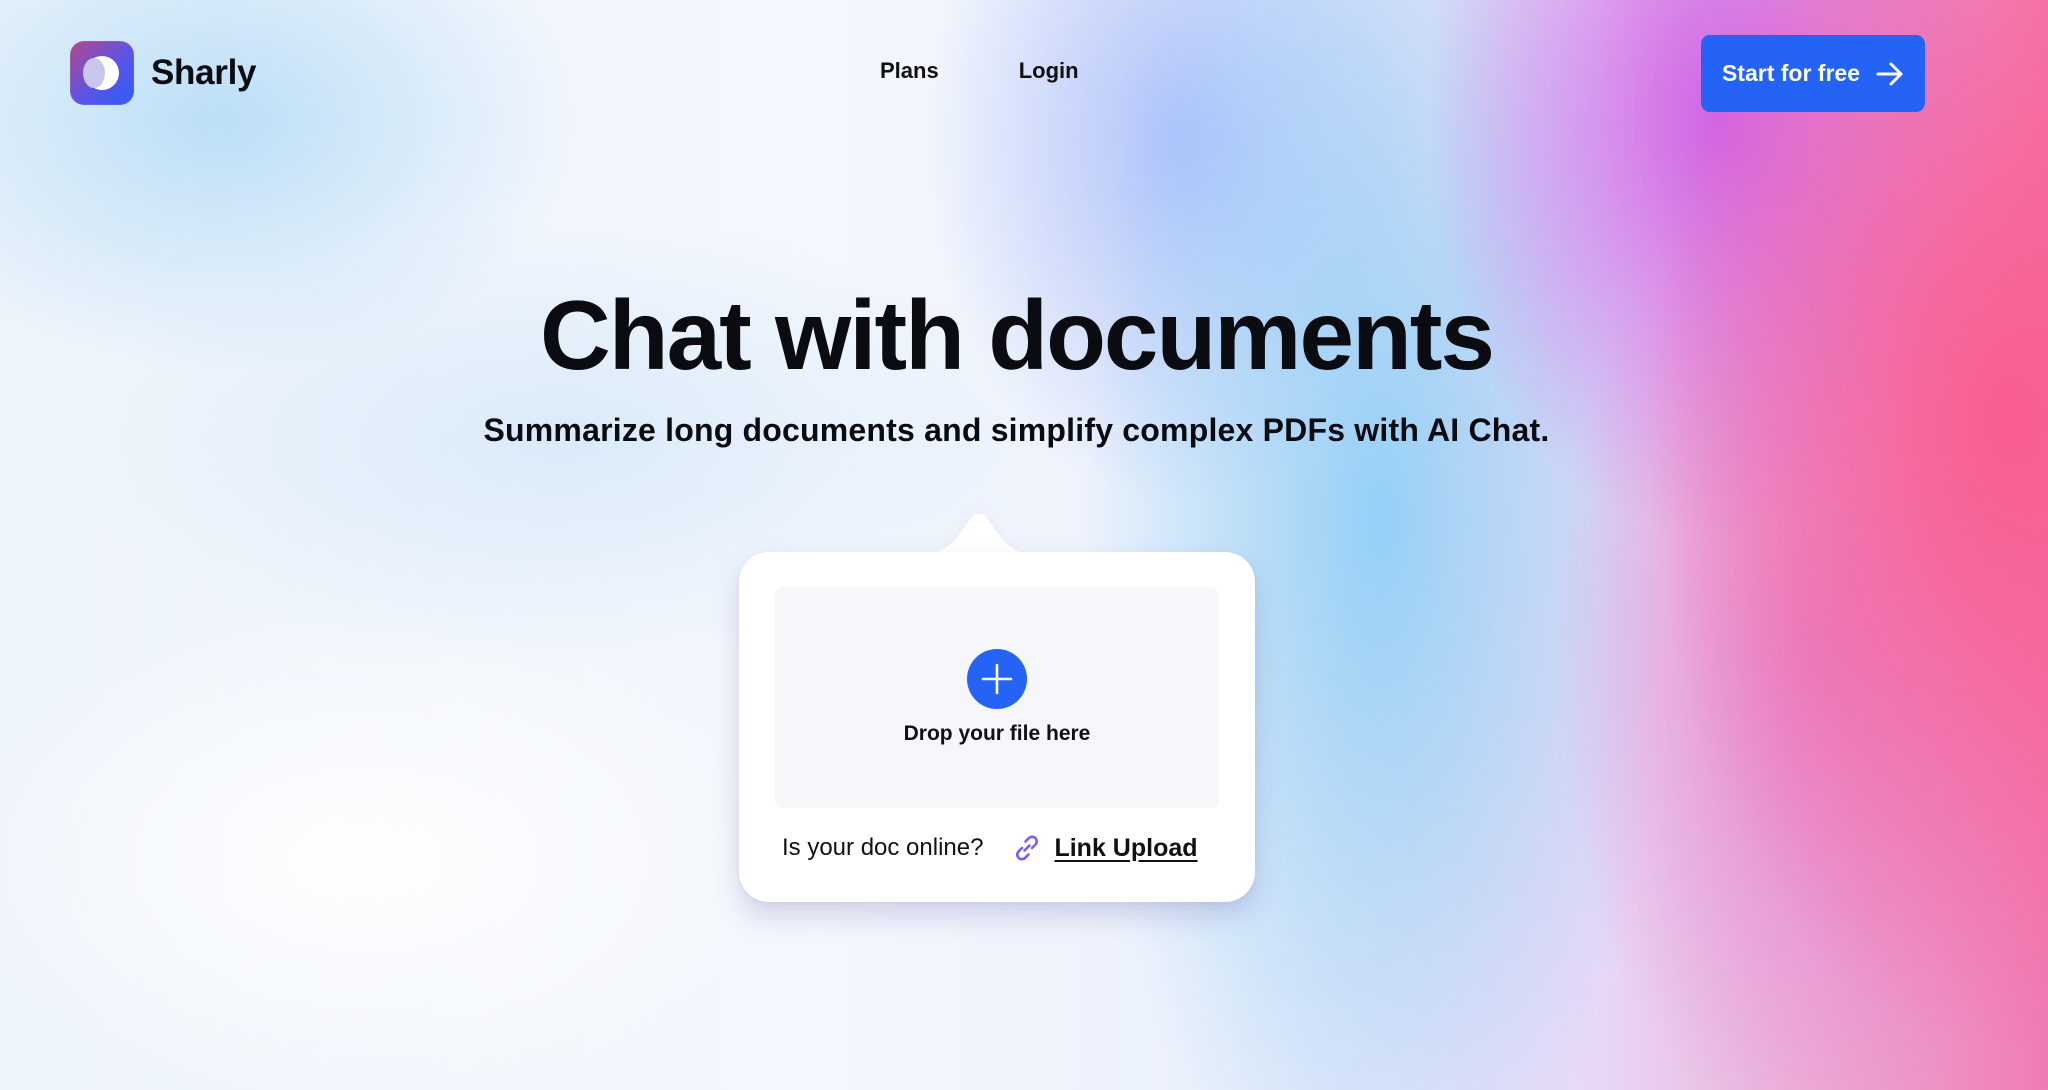 The width and height of the screenshot is (2048, 1090). I want to click on doc-online-question: Is your doc online?, so click(883, 847).